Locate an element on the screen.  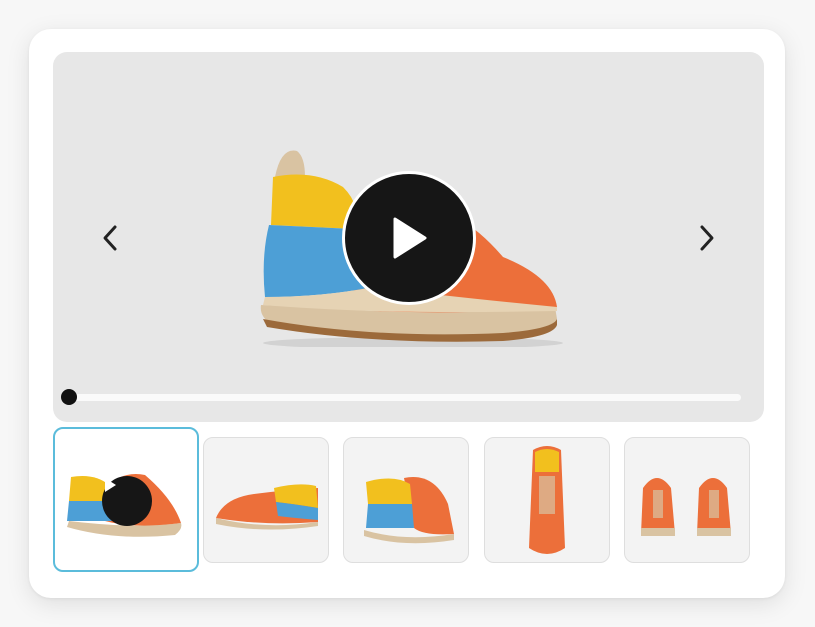
chevron-left-icon is located at coordinates (110, 238).